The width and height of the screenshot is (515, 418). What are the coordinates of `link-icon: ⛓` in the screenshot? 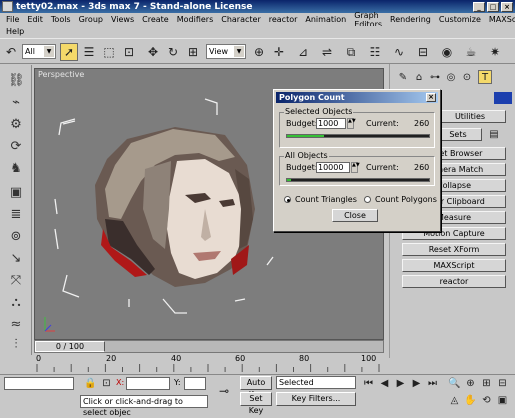 It's located at (16, 81).